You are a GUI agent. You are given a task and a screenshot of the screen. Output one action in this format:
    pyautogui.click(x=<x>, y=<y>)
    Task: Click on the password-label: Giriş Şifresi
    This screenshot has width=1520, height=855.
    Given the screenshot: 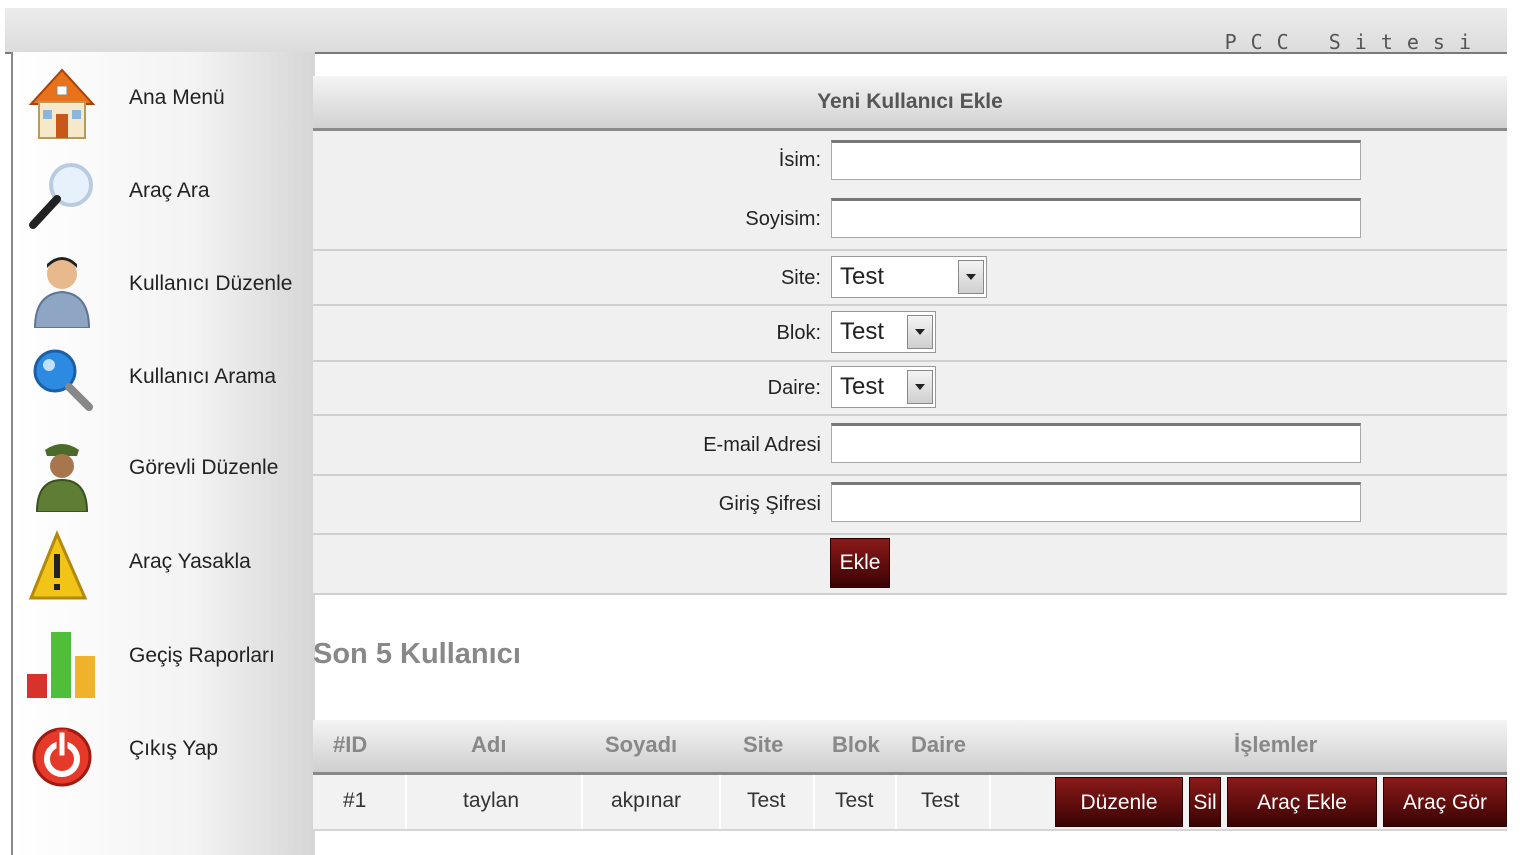 What is the action you would take?
    pyautogui.click(x=769, y=504)
    